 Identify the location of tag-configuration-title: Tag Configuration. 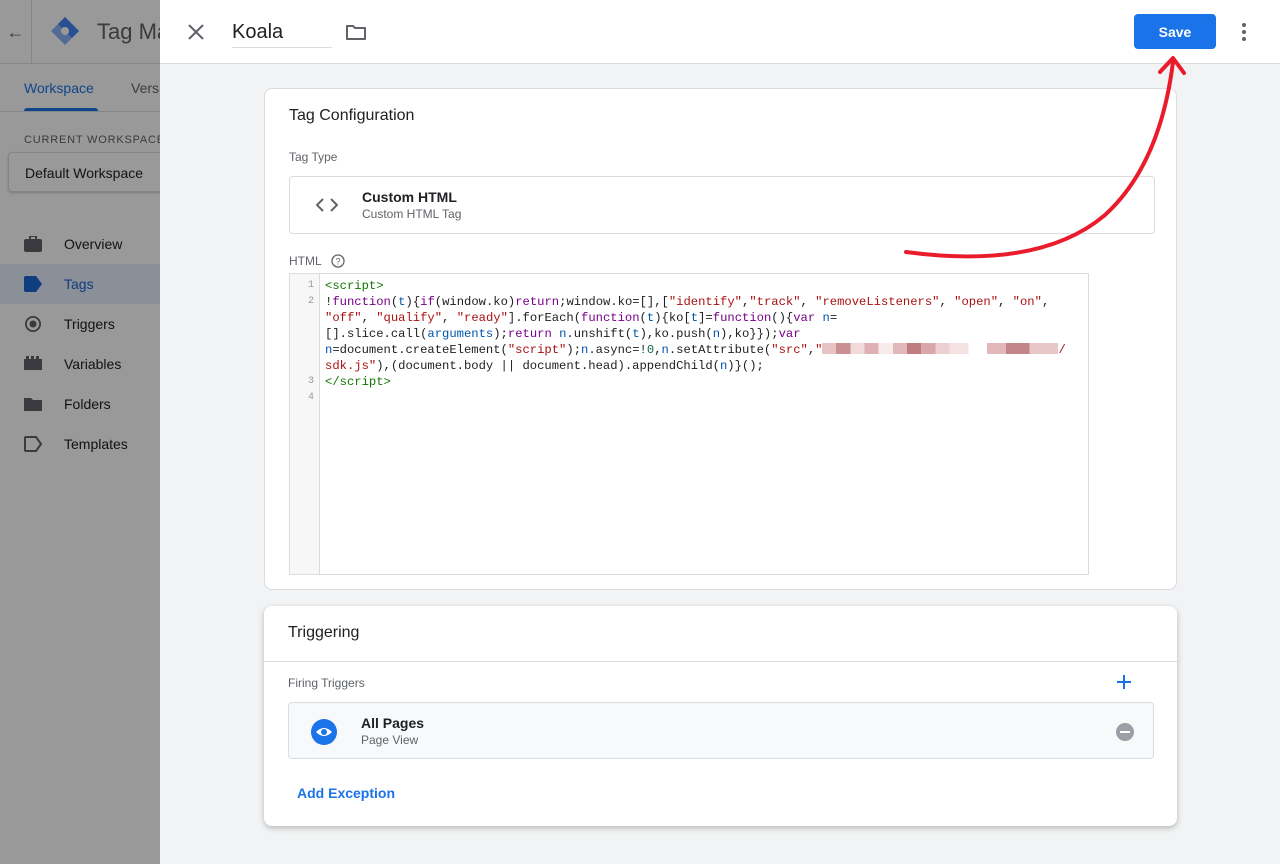
(352, 115).